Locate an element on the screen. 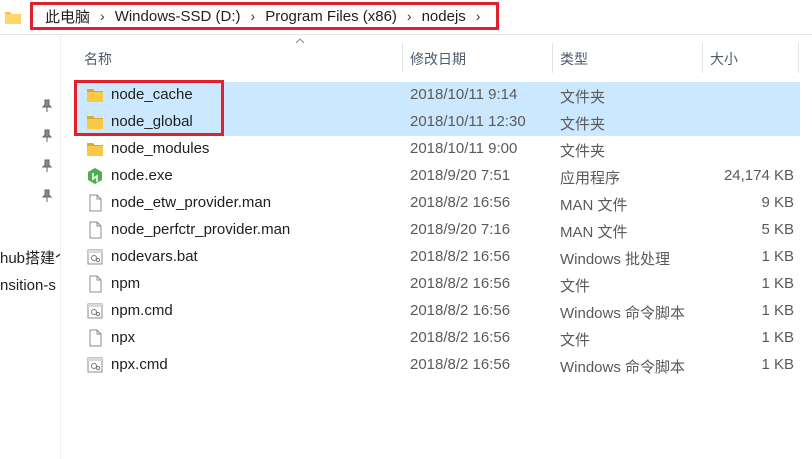 Image resolution: width=812 pixels, height=459 pixels. file-size: 5 KB is located at coordinates (777, 229).